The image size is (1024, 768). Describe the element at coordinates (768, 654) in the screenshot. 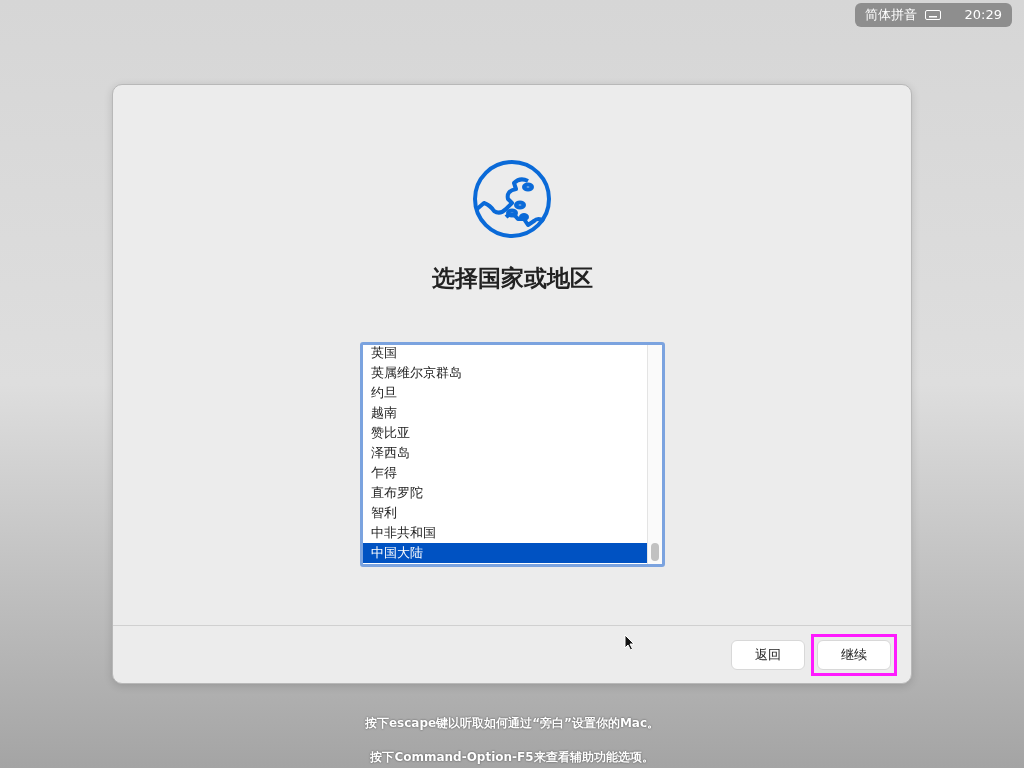

I see `back-button: 返回` at that location.